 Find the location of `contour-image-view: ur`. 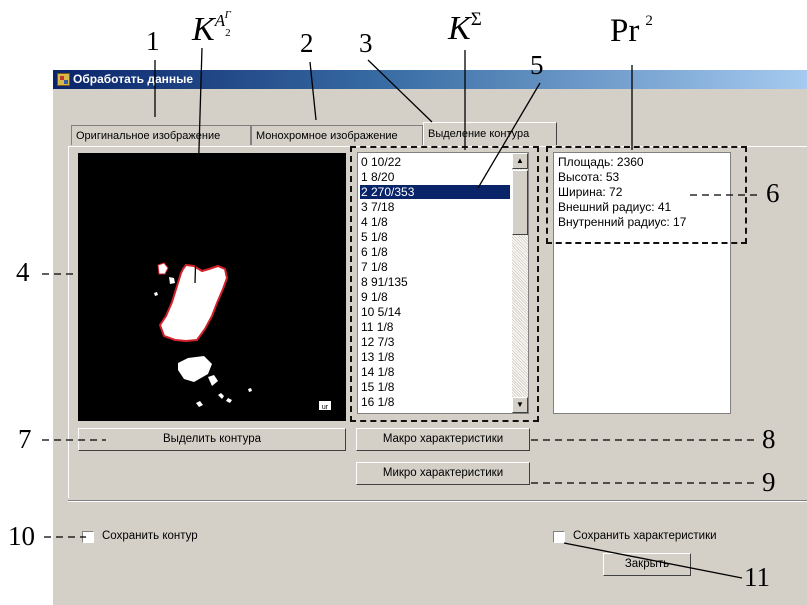

contour-image-view: ur is located at coordinates (212, 287).